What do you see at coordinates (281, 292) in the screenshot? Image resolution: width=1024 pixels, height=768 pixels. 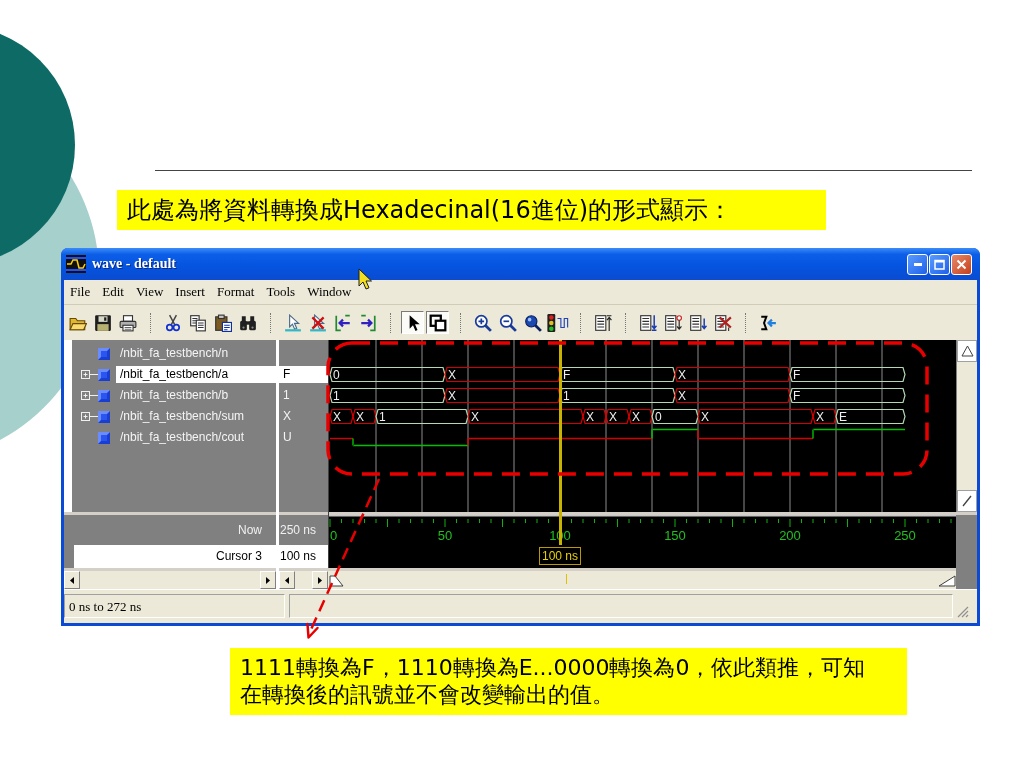 I see `menu-item: Tools` at bounding box center [281, 292].